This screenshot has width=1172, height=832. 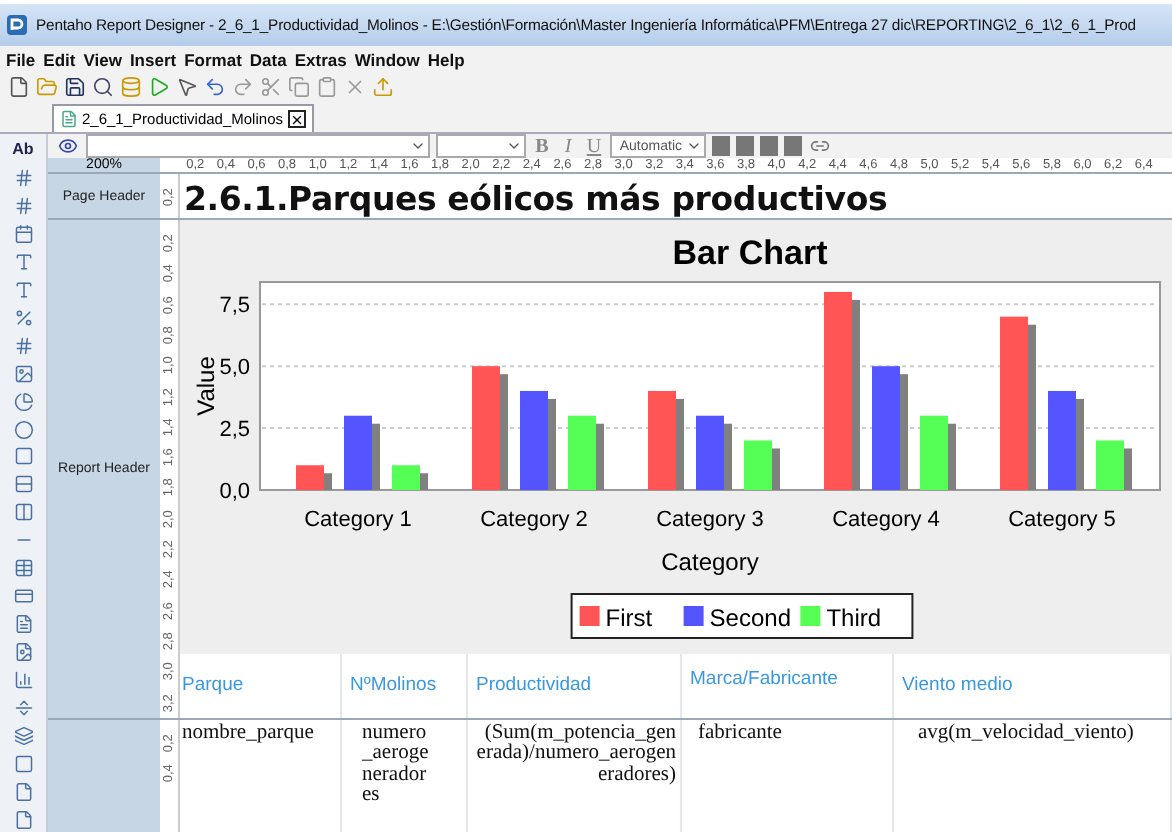 I want to click on column-header: Productividad, so click(x=534, y=685).